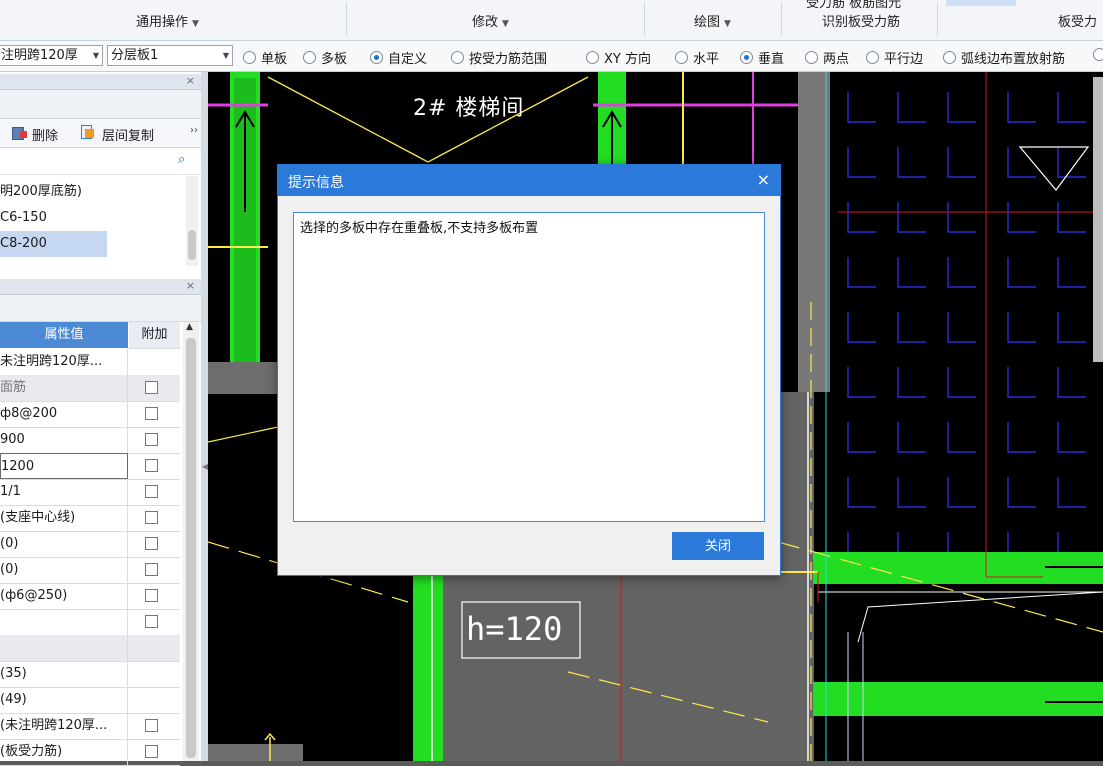  I want to click on radio-label: 两点, so click(836, 59).